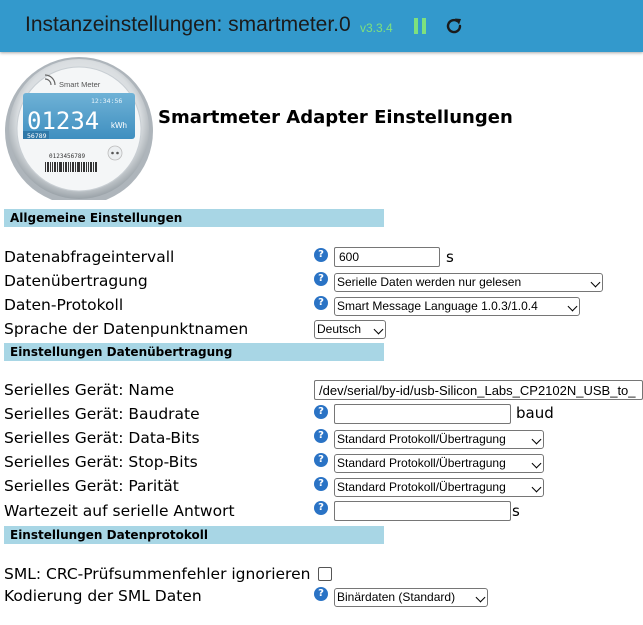  I want to click on stopbits-select-value: Standard Protokoll/Übertragung, so click(421, 463).